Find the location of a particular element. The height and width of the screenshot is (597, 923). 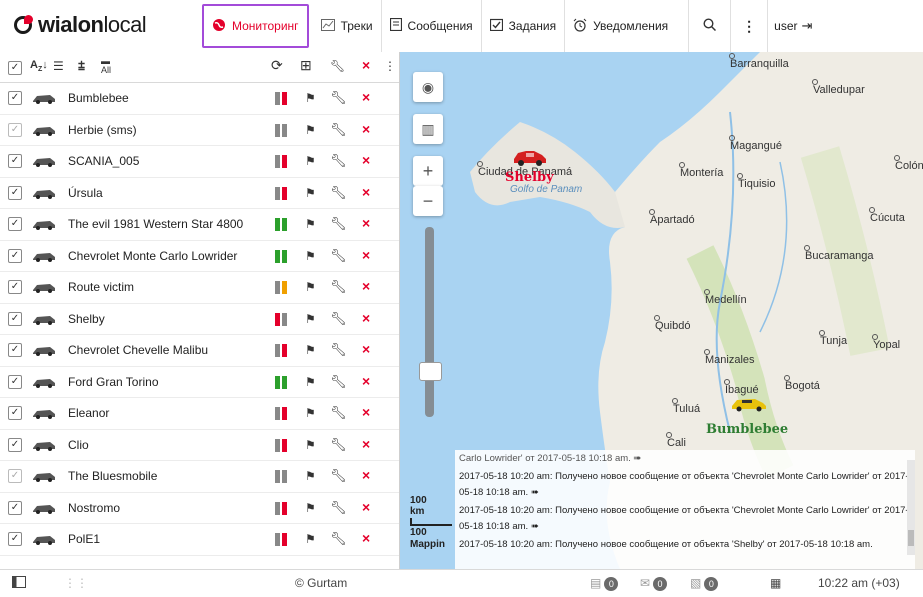

zoom-slider-thumb is located at coordinates (430, 371).